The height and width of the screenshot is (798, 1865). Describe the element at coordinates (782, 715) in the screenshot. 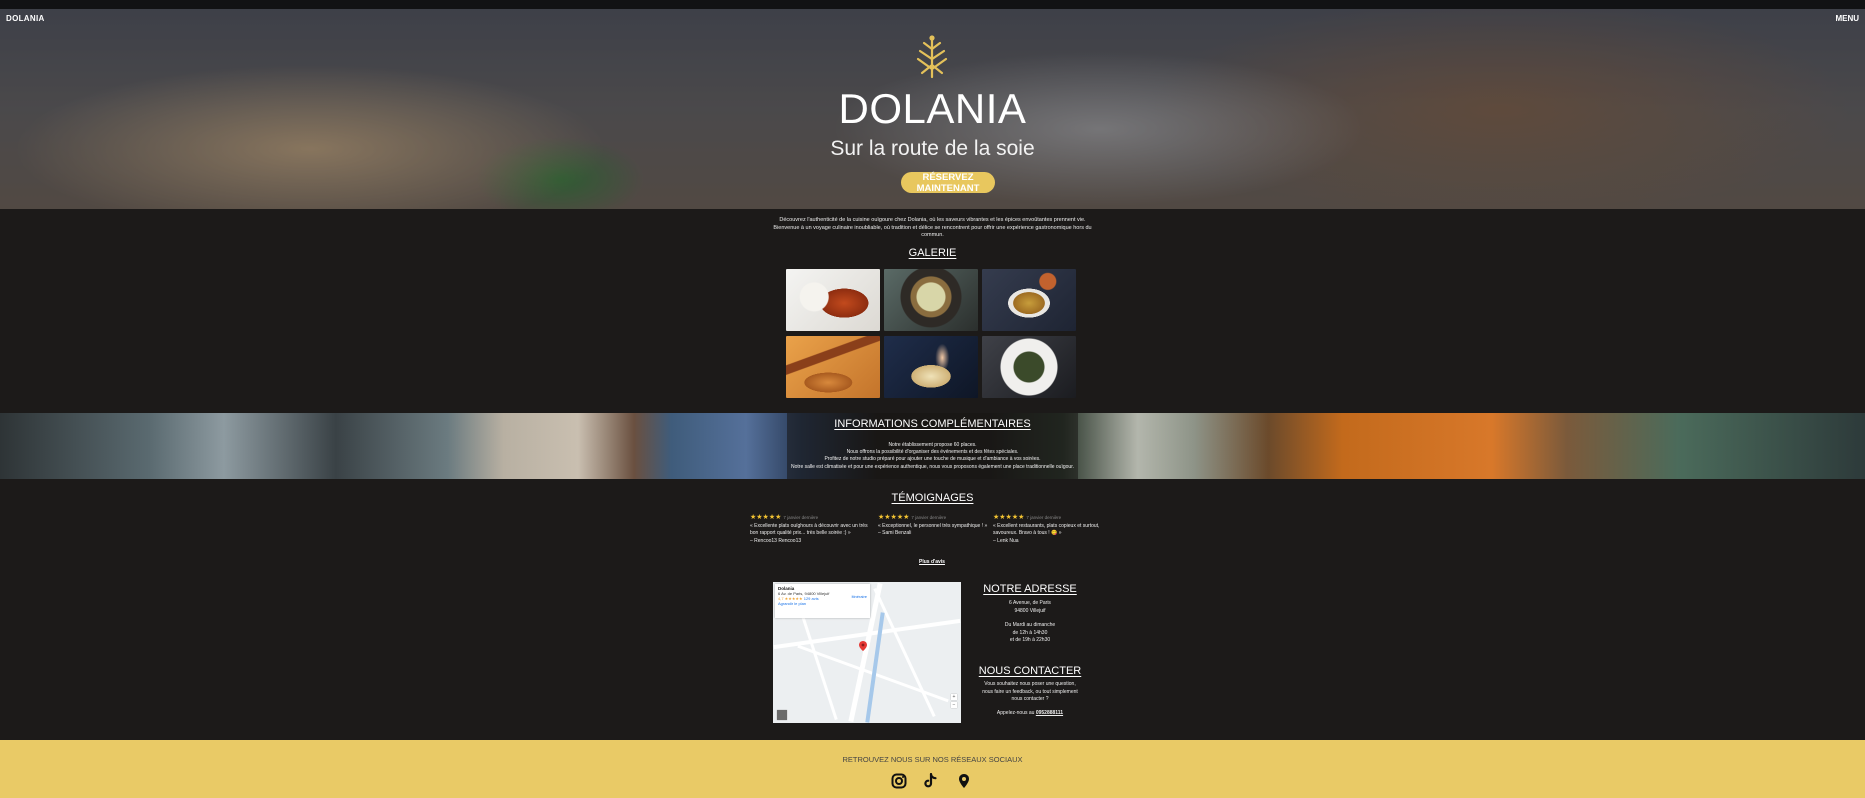

I see `map-layer-icon` at that location.